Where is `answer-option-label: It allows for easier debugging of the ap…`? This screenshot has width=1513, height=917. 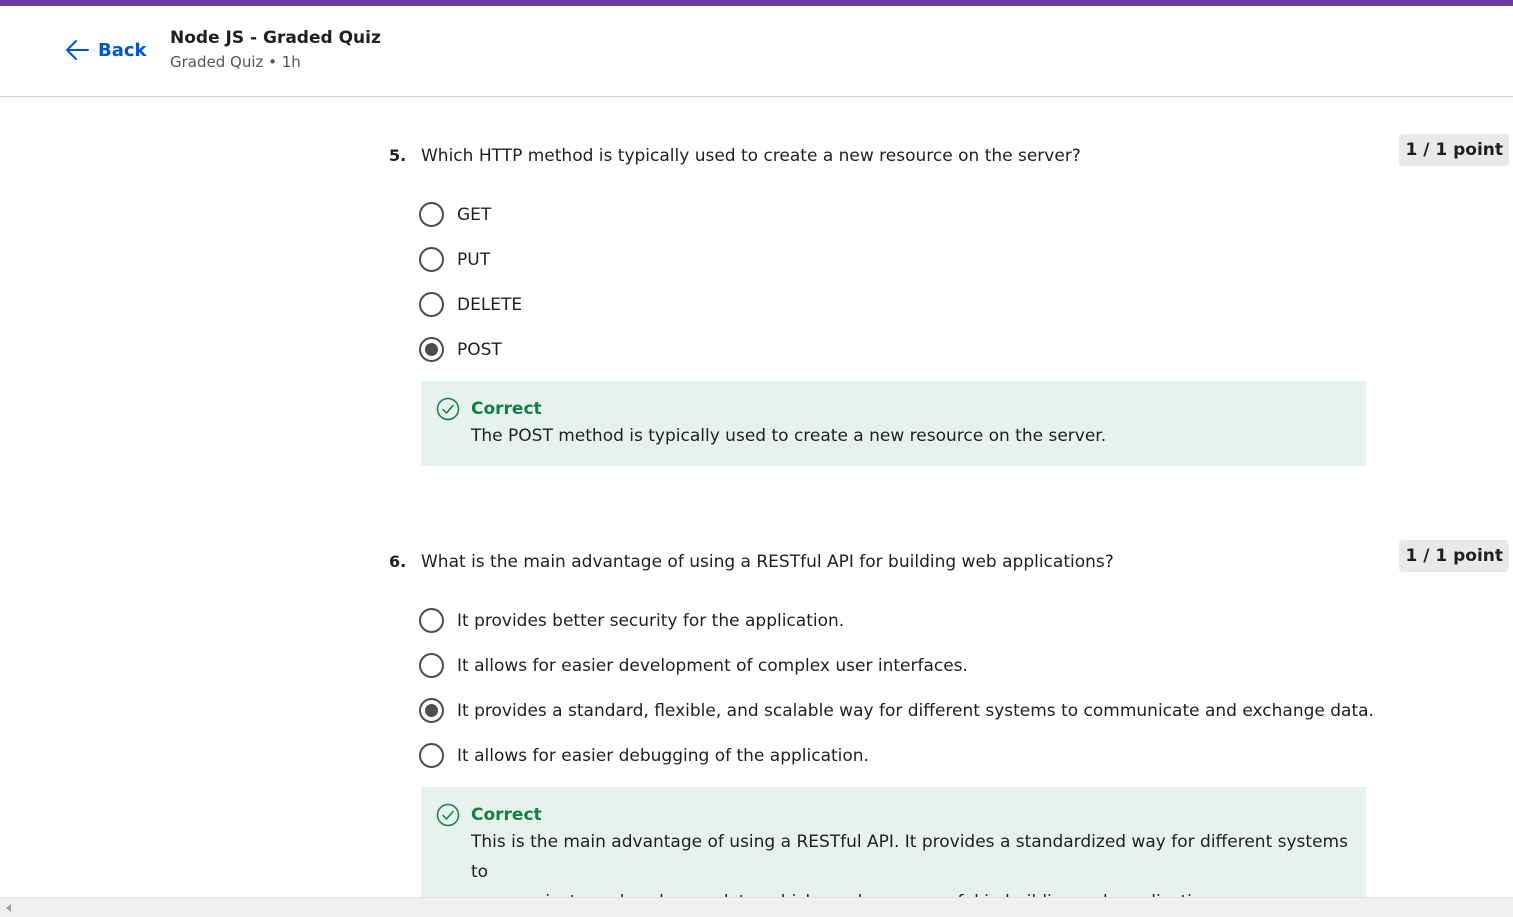 answer-option-label: It allows for easier debugging of the ap… is located at coordinates (663, 755).